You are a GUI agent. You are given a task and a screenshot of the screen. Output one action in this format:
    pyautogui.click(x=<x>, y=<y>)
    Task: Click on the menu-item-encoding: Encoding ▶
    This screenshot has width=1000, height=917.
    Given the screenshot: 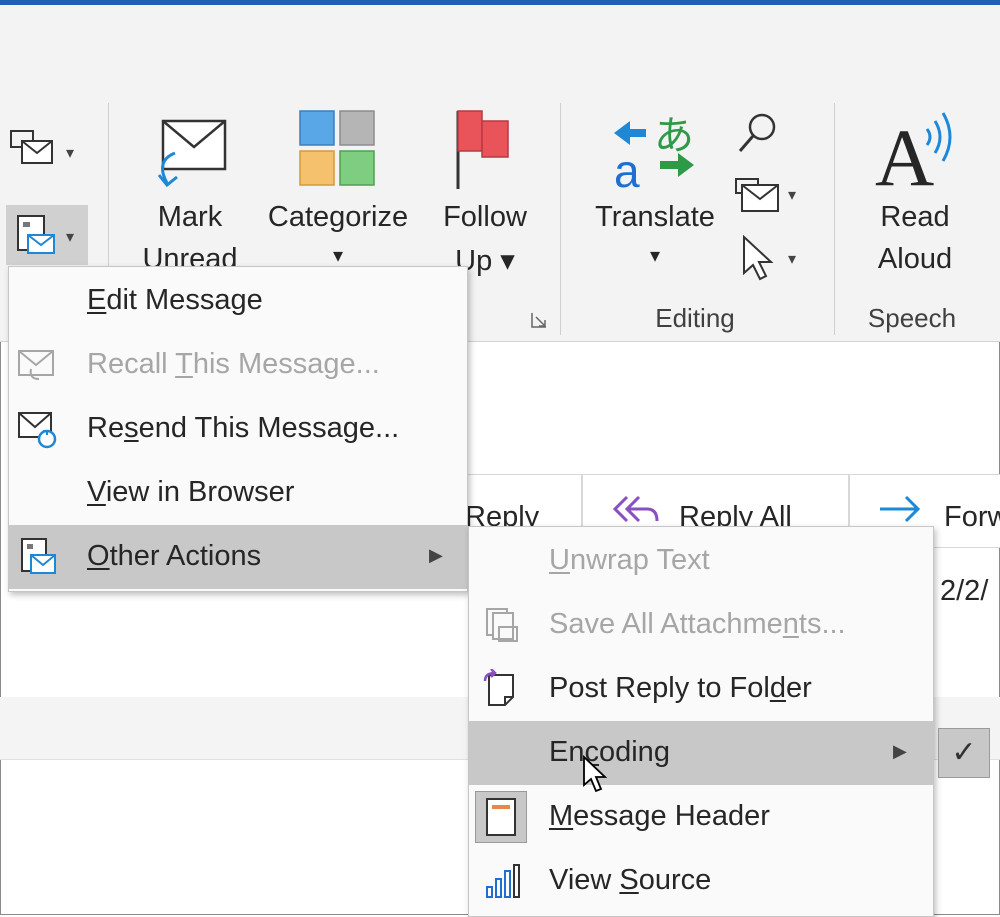 What is the action you would take?
    pyautogui.click(x=701, y=757)
    